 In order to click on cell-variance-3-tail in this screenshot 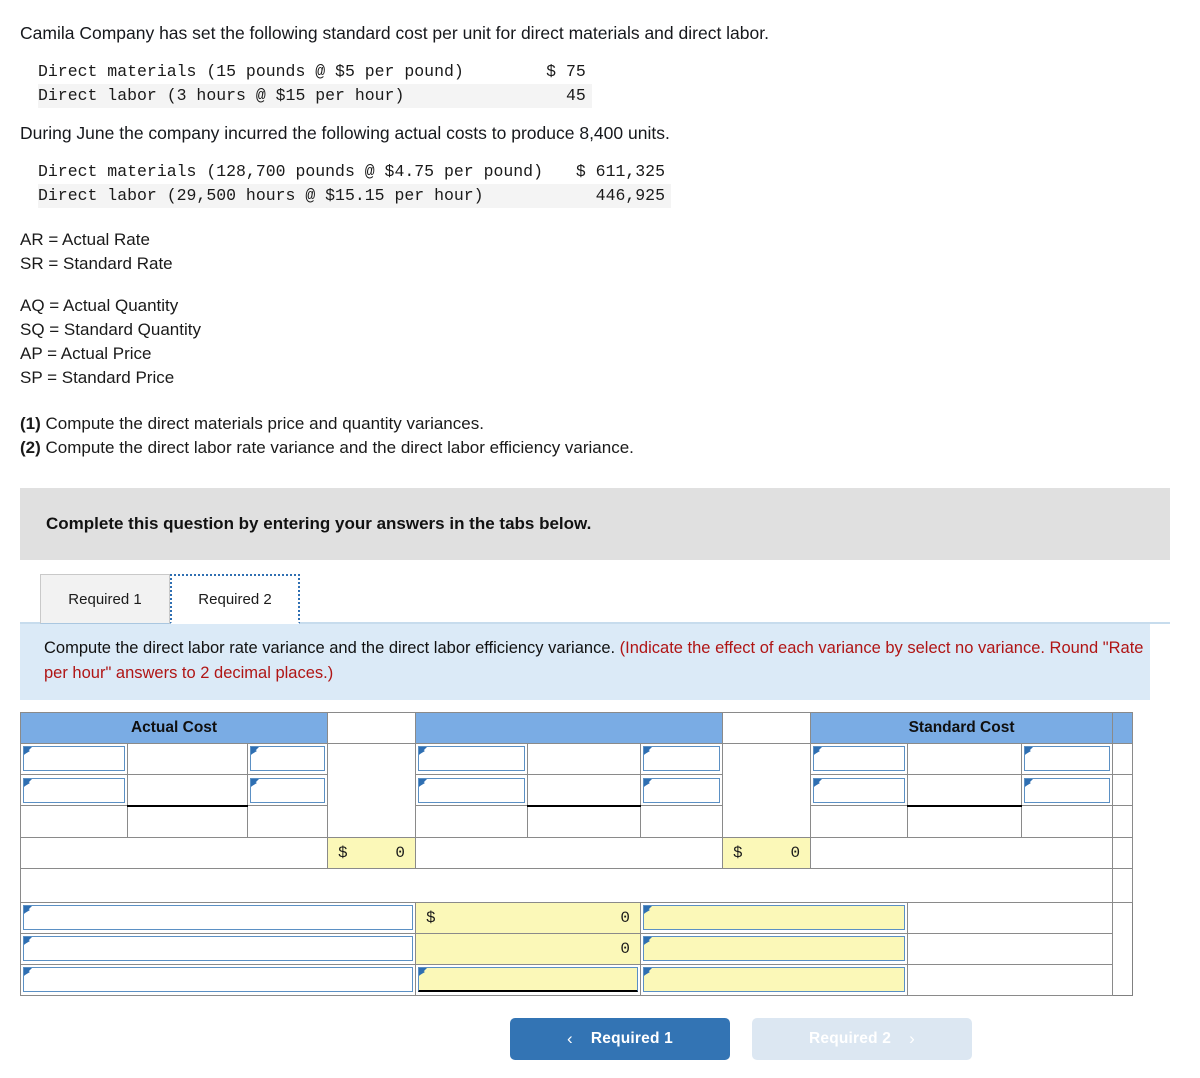, I will do `click(1010, 979)`.